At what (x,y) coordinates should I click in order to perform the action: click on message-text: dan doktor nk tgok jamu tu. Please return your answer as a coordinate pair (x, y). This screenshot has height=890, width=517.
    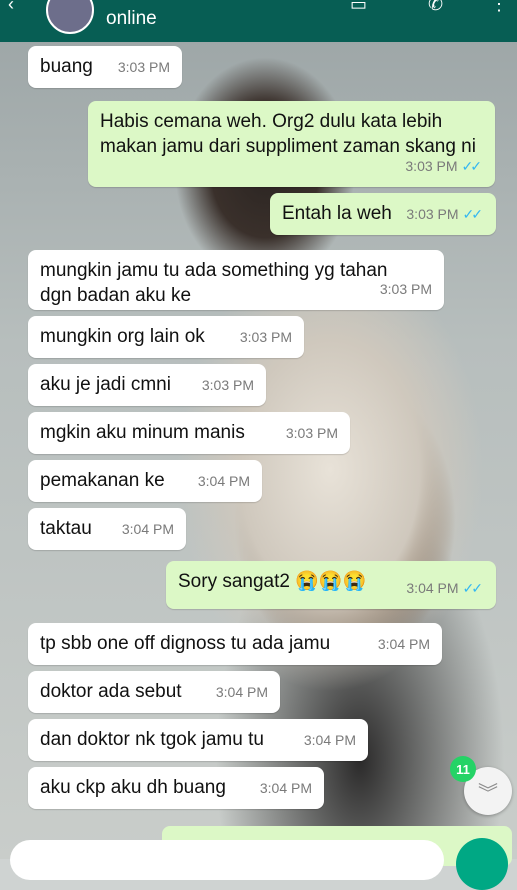
    Looking at the image, I should click on (152, 739).